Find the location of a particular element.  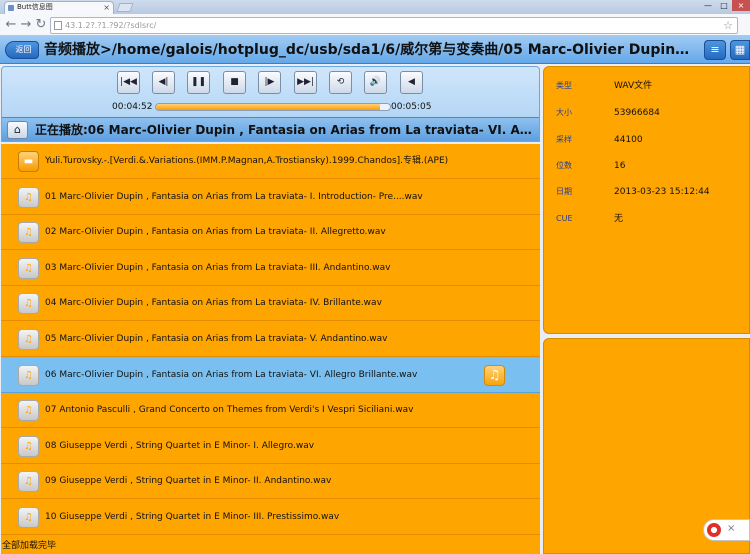

maximize-button: □ is located at coordinates (724, 5).